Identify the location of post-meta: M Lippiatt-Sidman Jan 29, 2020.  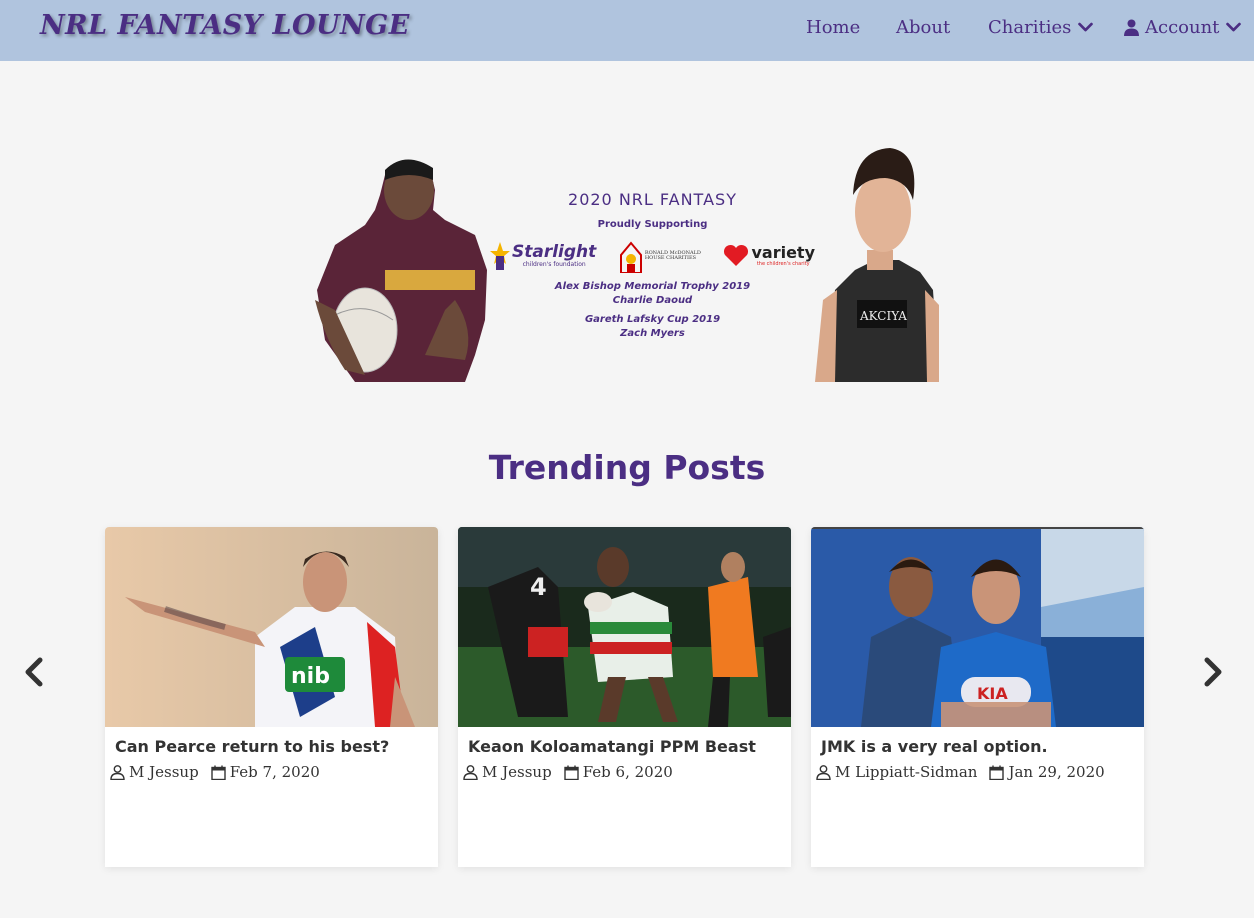
(966, 772).